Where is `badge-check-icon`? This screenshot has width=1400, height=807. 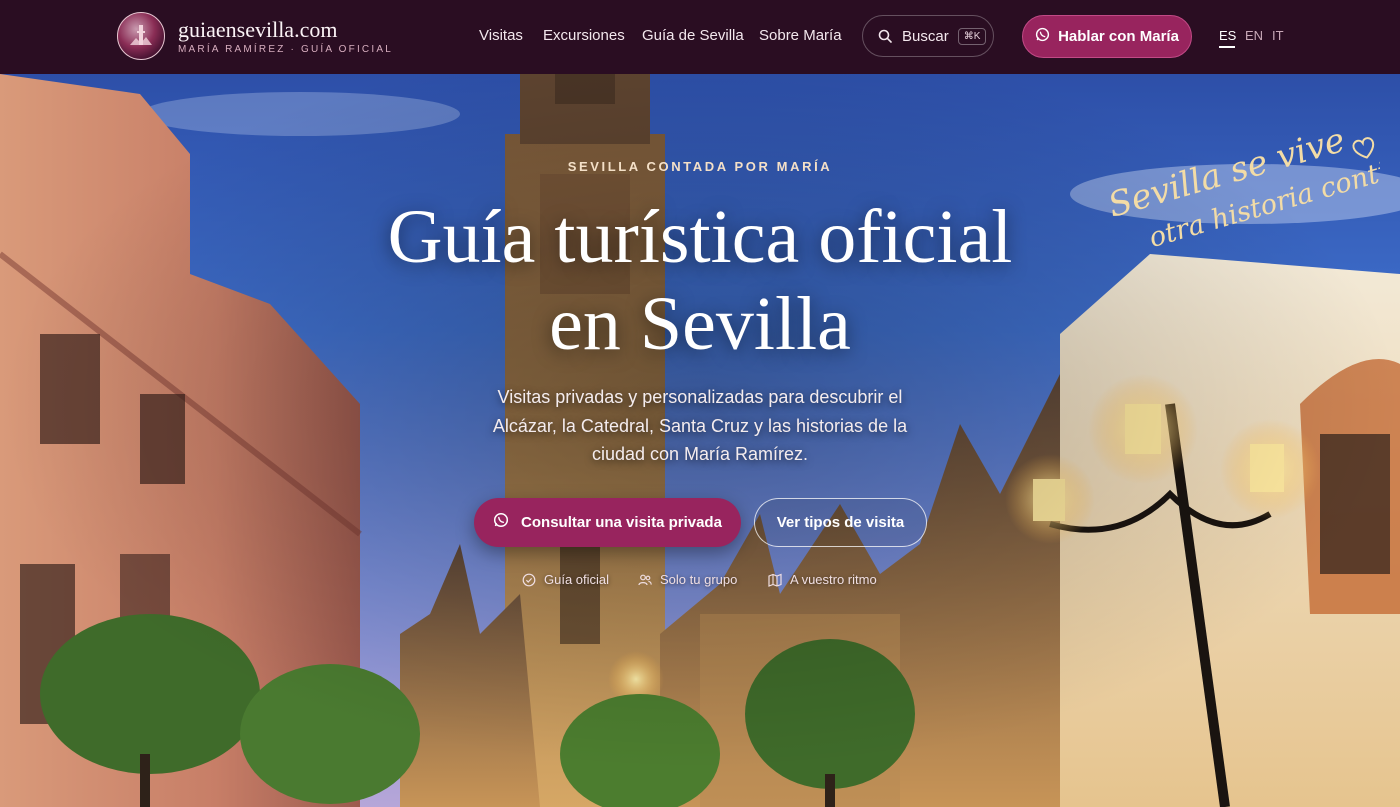 badge-check-icon is located at coordinates (529, 580).